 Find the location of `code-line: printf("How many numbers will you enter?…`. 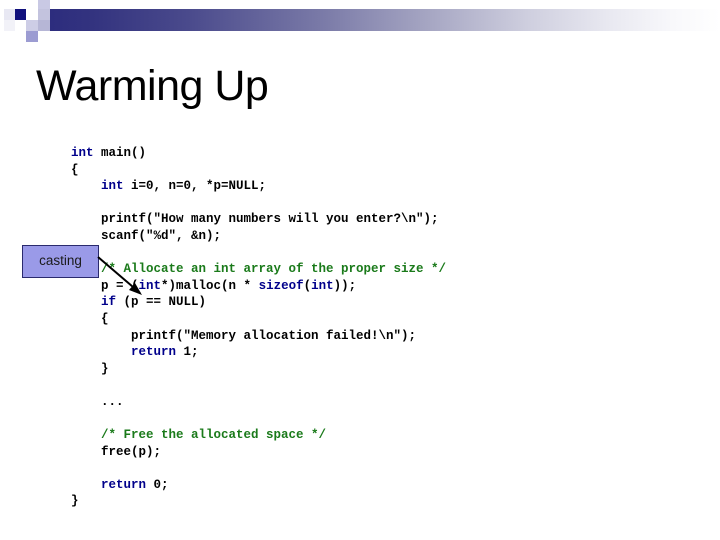

code-line: printf("How many numbers will you enter?… is located at coordinates (258, 219).